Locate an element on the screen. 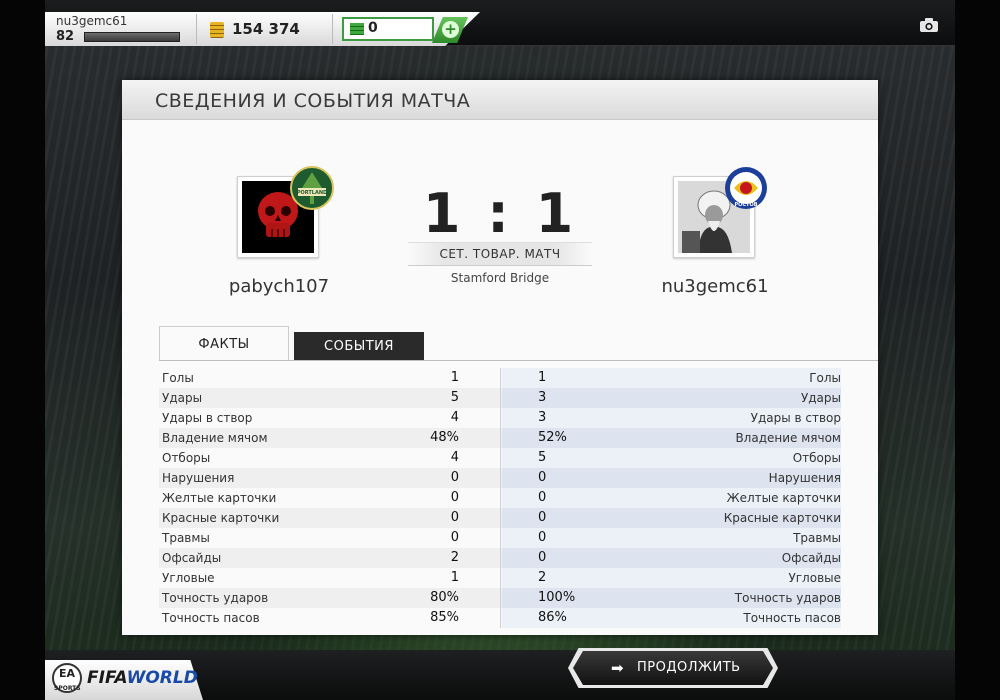 The height and width of the screenshot is (700, 1000). away-stat-label: Желтые карточки is located at coordinates (783, 498).